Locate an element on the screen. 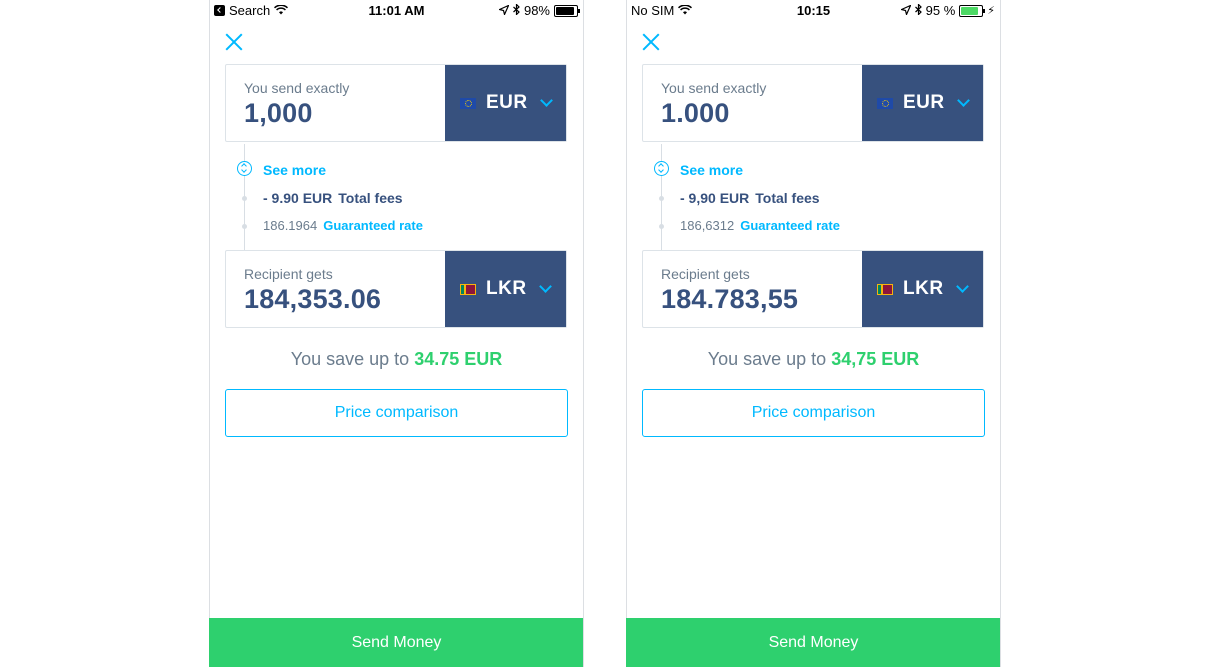 The width and height of the screenshot is (1209, 667). battery-percent: 95 % is located at coordinates (940, 10).